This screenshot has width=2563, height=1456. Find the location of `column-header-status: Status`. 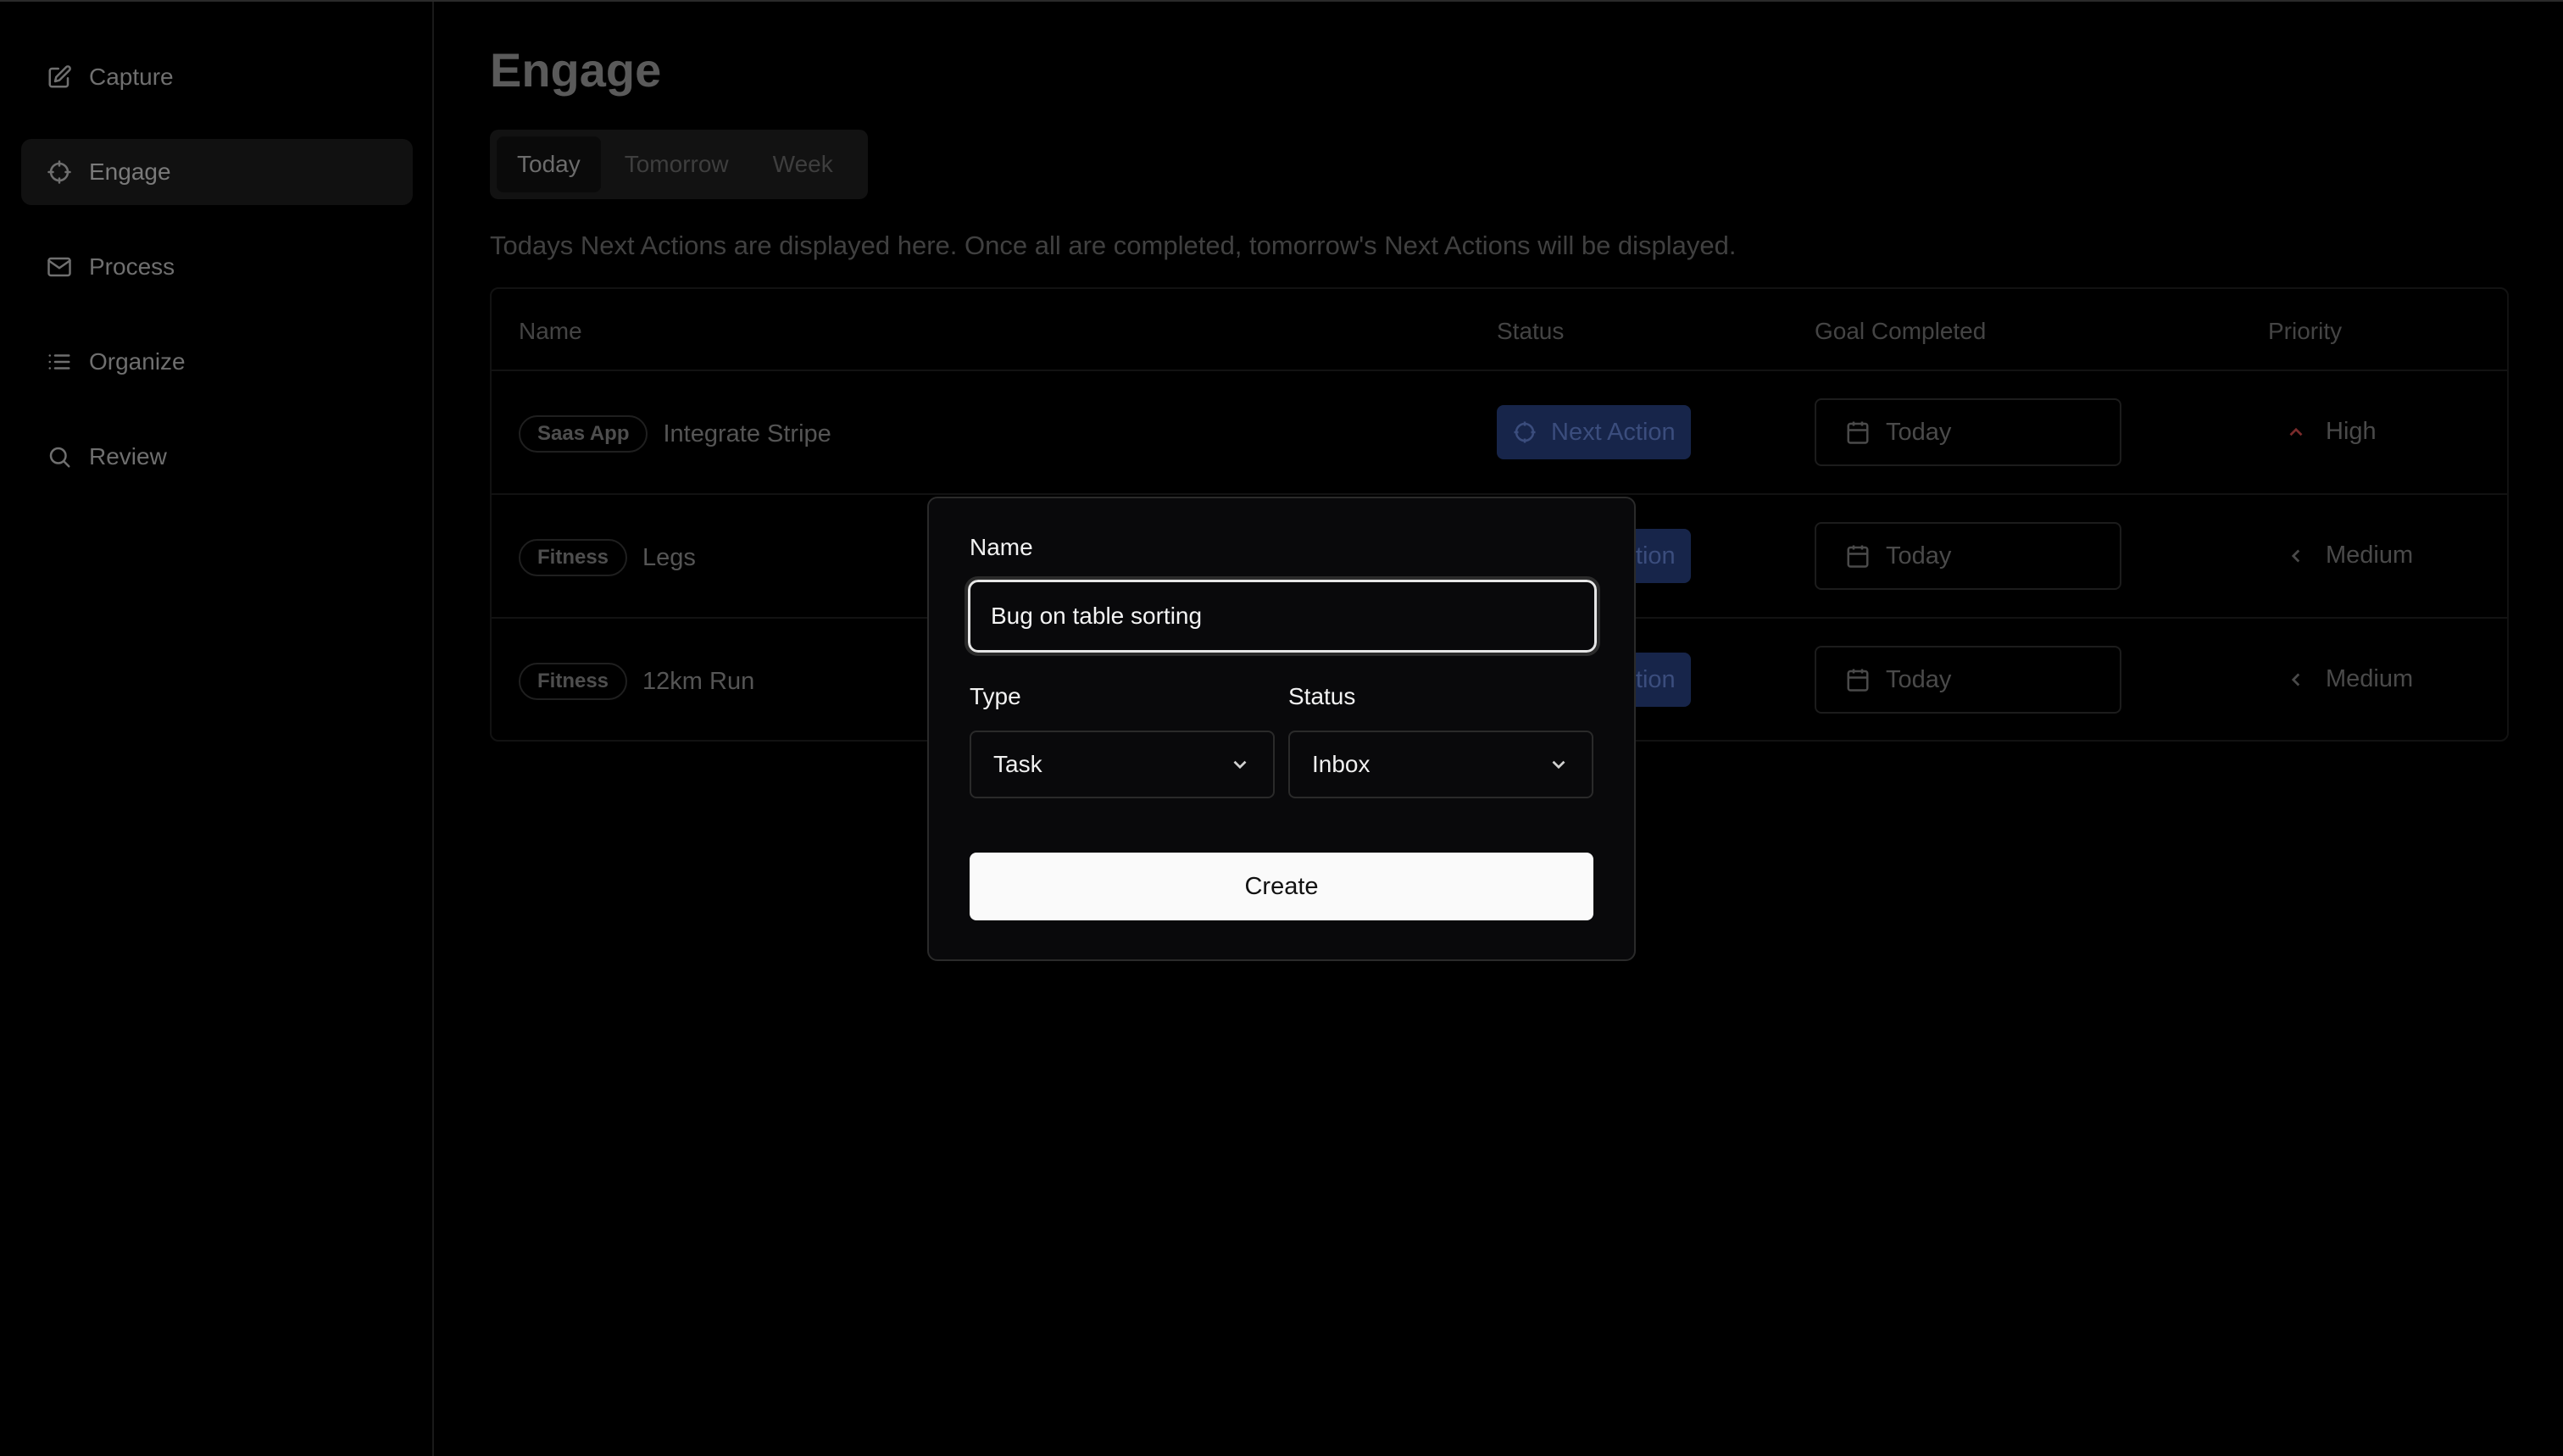

column-header-status: Status is located at coordinates (1530, 331).